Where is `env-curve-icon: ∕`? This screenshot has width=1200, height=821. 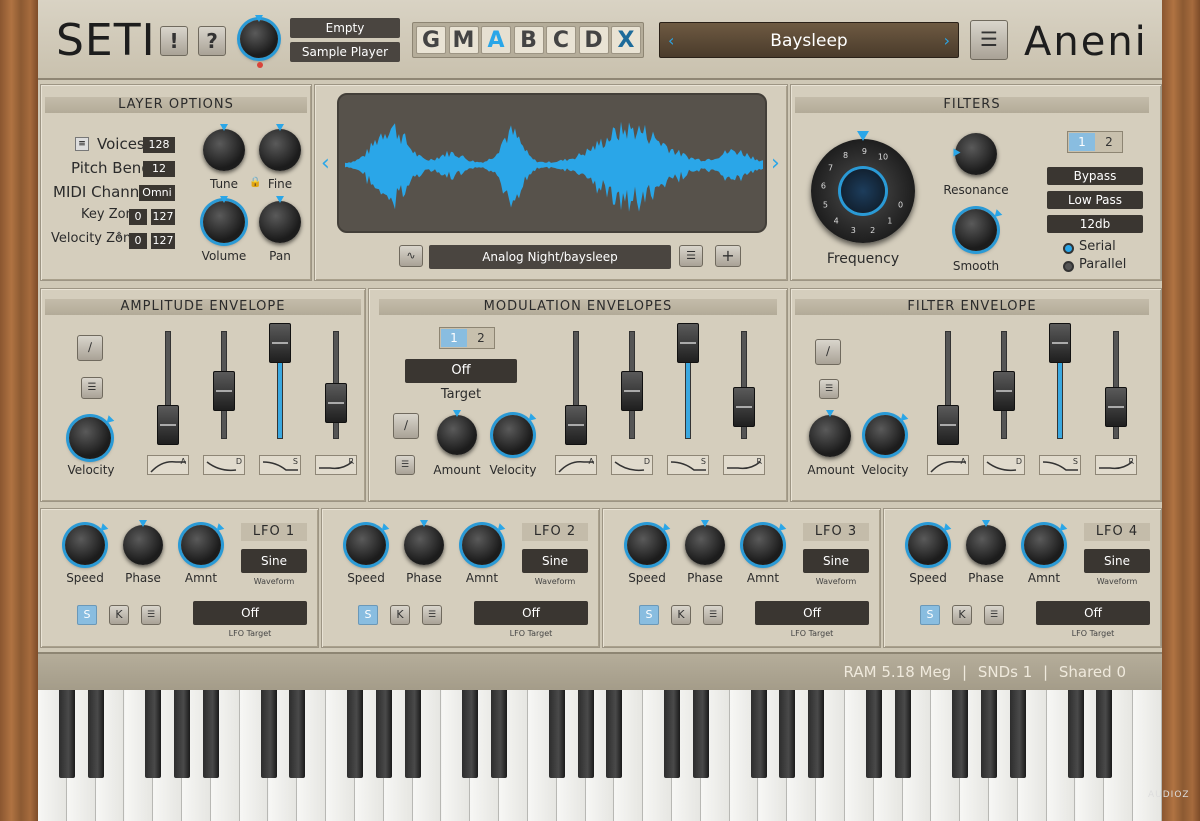
env-curve-icon: ∕ is located at coordinates (406, 426).